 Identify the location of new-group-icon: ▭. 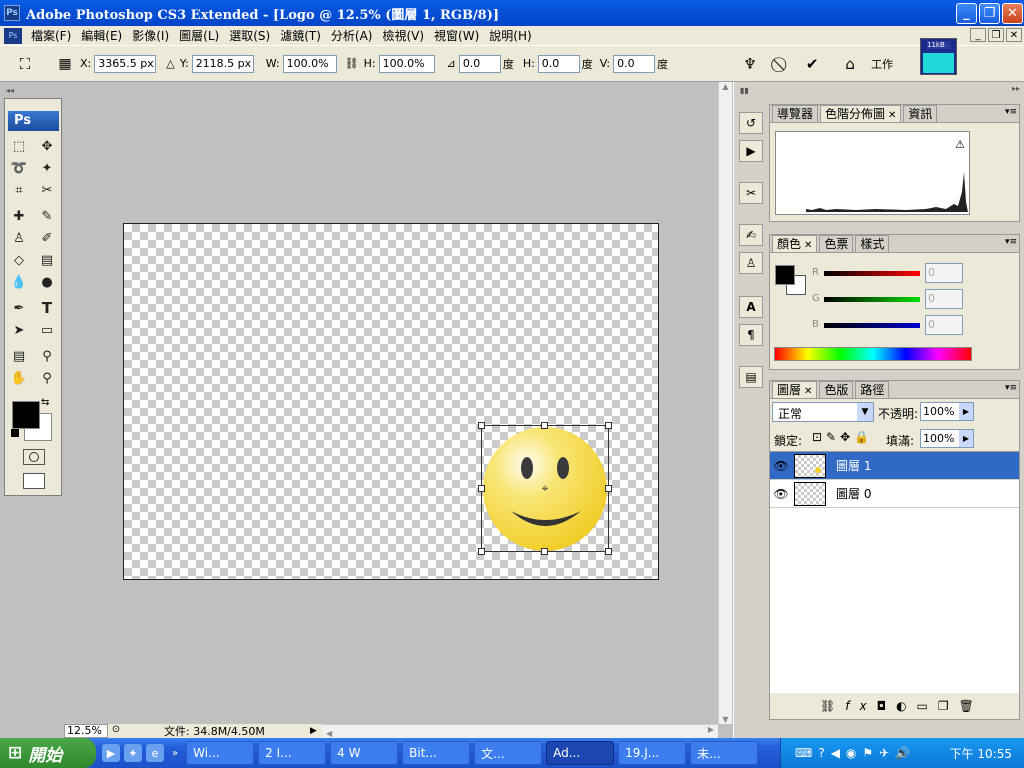
(927, 706).